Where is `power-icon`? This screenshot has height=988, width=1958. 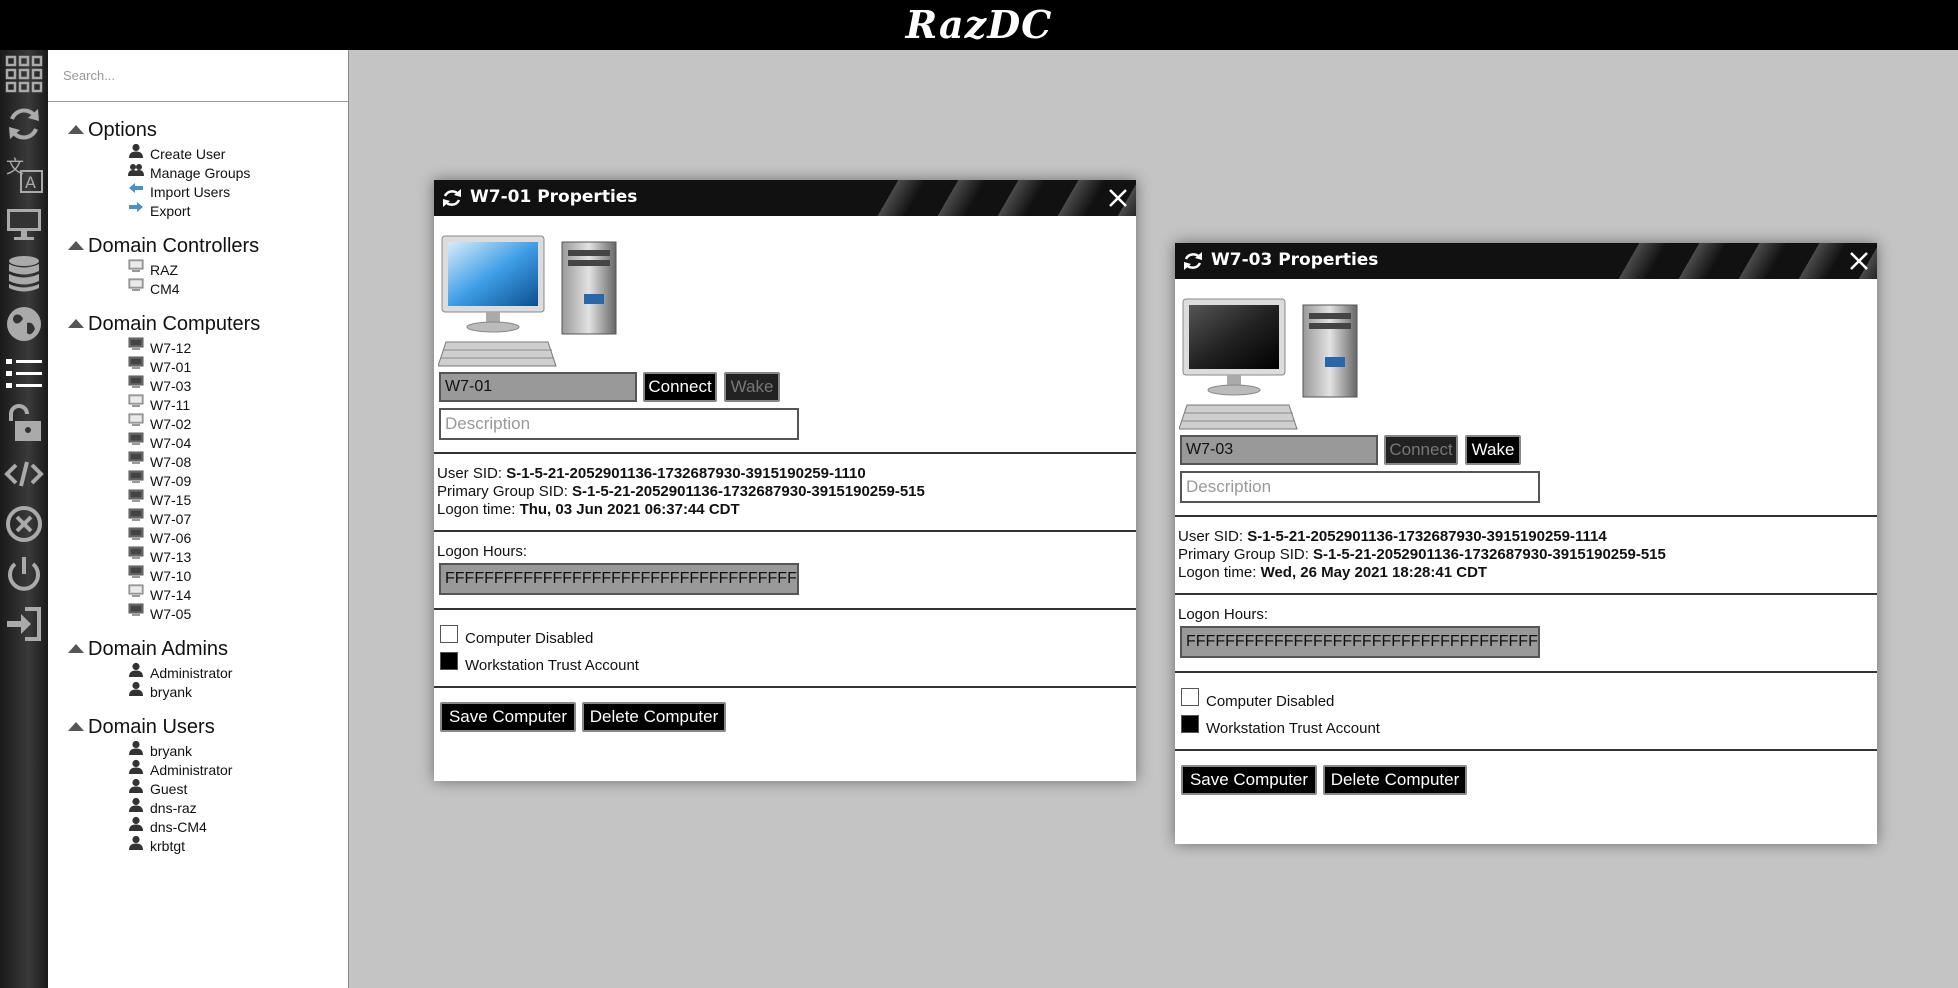
power-icon is located at coordinates (24, 574).